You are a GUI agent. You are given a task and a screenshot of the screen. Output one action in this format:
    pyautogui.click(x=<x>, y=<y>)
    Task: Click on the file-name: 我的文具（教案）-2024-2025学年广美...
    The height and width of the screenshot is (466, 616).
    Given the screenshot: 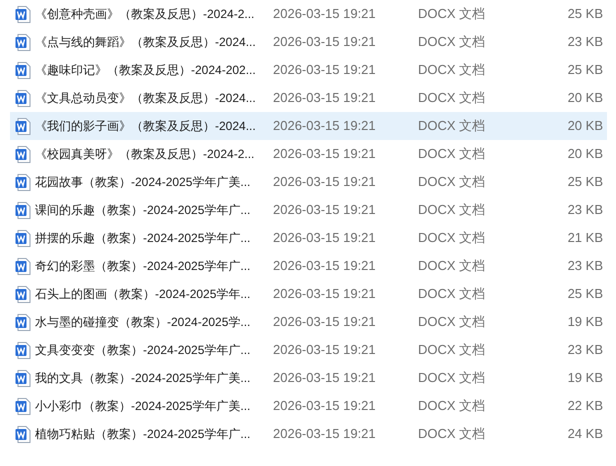 What is the action you would take?
    pyautogui.click(x=142, y=378)
    